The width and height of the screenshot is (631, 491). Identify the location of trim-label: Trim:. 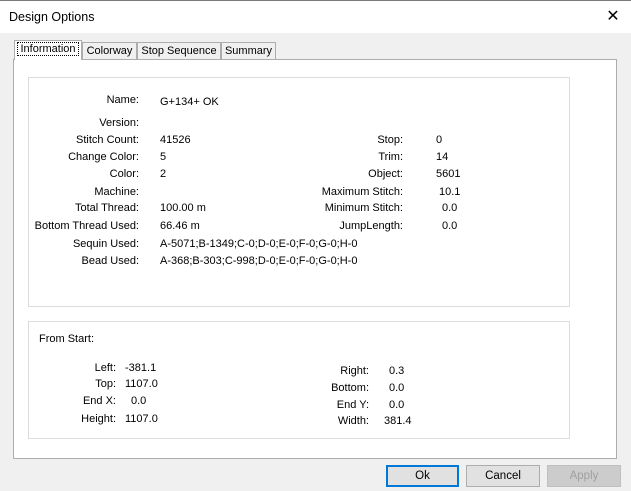
(390, 157).